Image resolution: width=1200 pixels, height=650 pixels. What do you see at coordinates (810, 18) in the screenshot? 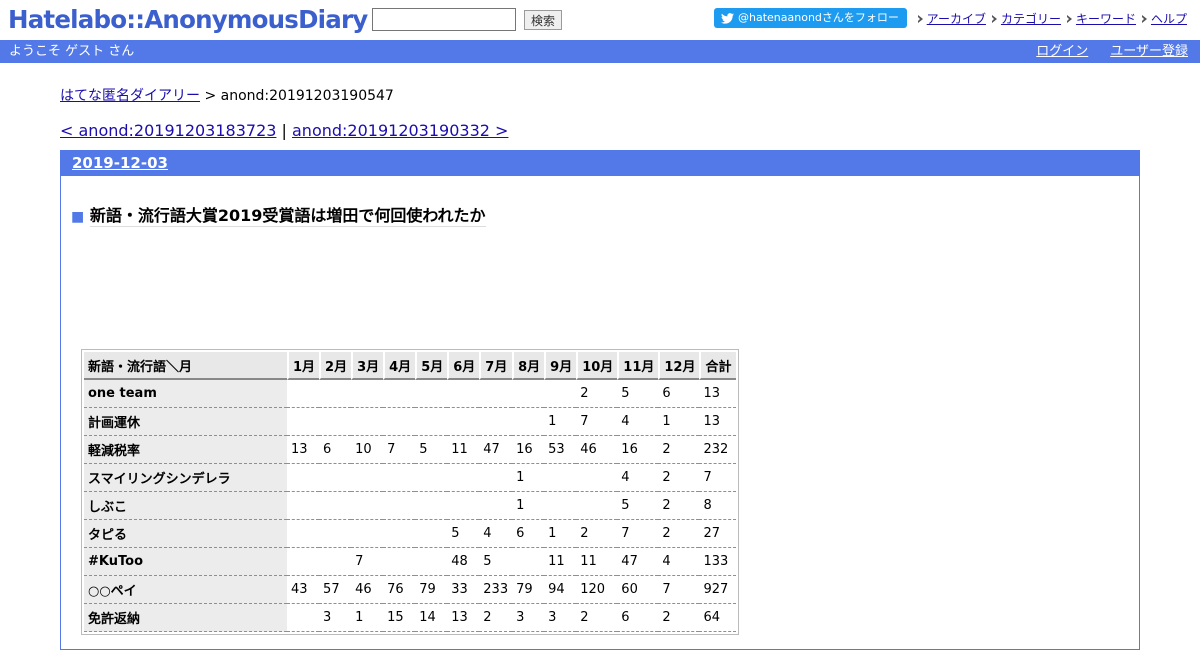
I see `twitter-follow-button: @hatenaanondさんをフォロー` at bounding box center [810, 18].